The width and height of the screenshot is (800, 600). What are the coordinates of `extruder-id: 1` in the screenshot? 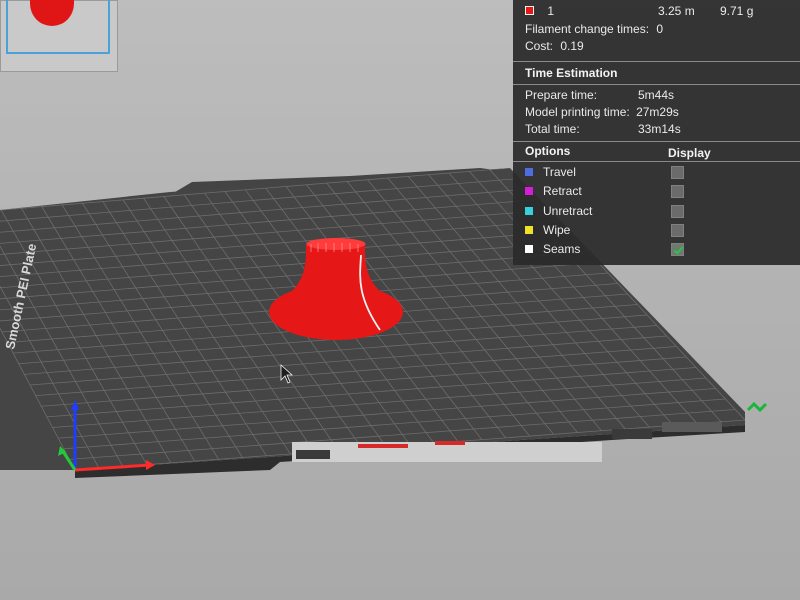 It's located at (551, 11).